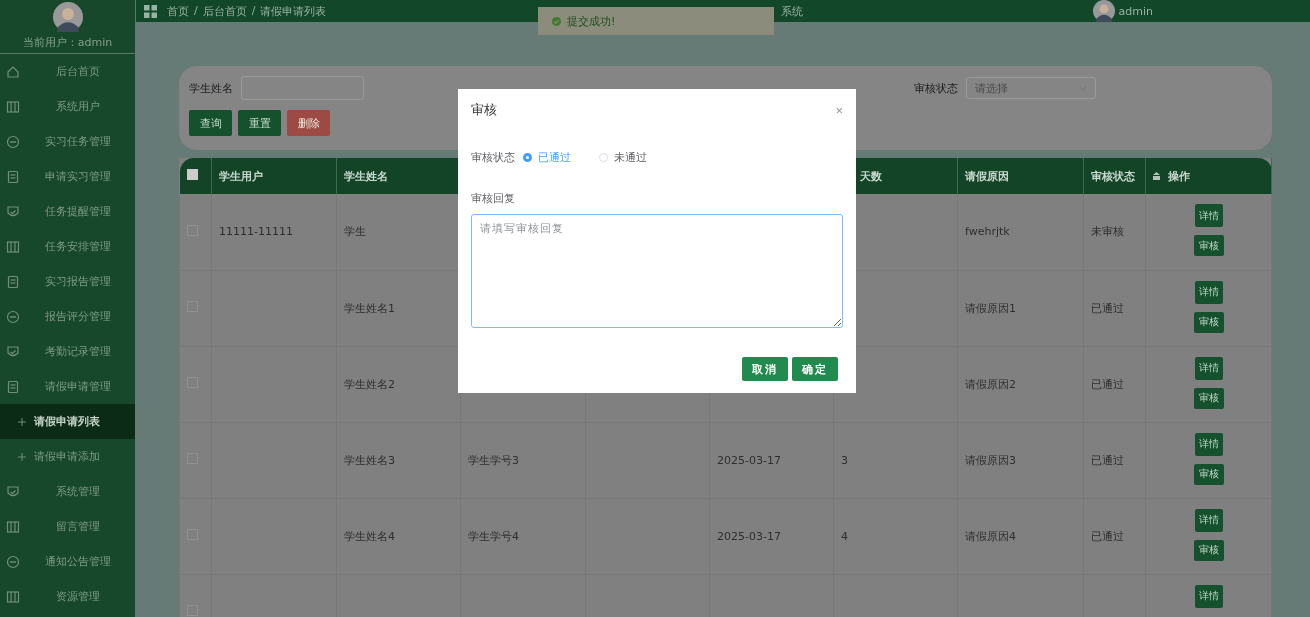 The width and height of the screenshot is (1310, 617). Describe the element at coordinates (1107, 232) in the screenshot. I see `table-cell: 未审核` at that location.